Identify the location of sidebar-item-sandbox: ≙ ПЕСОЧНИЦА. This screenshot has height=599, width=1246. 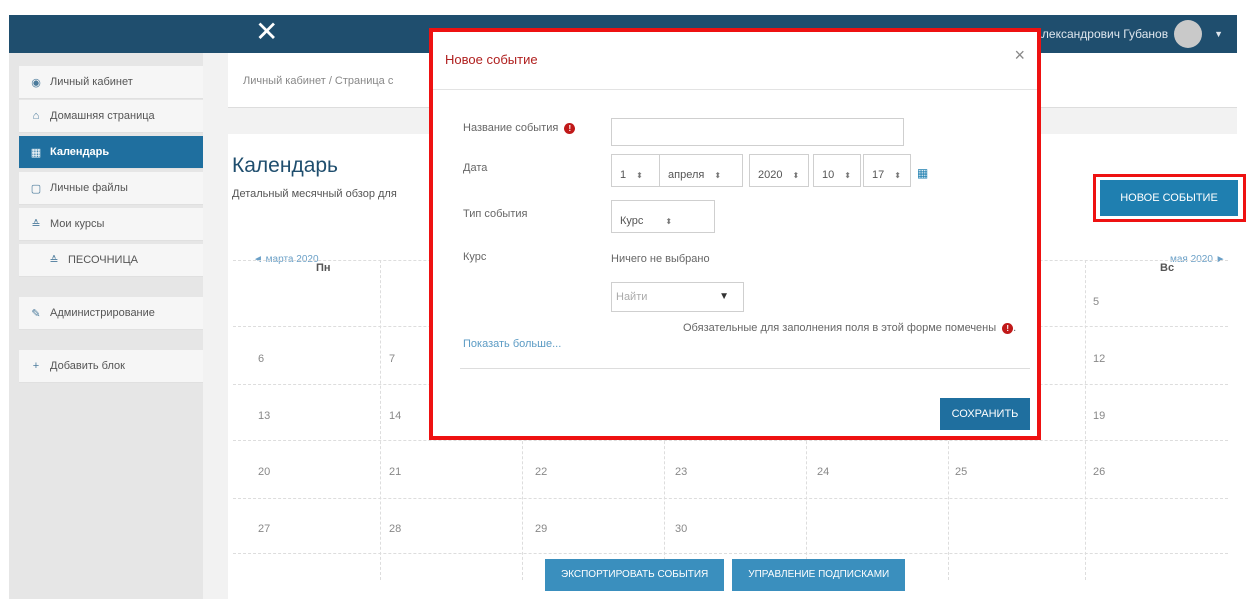
(111, 260).